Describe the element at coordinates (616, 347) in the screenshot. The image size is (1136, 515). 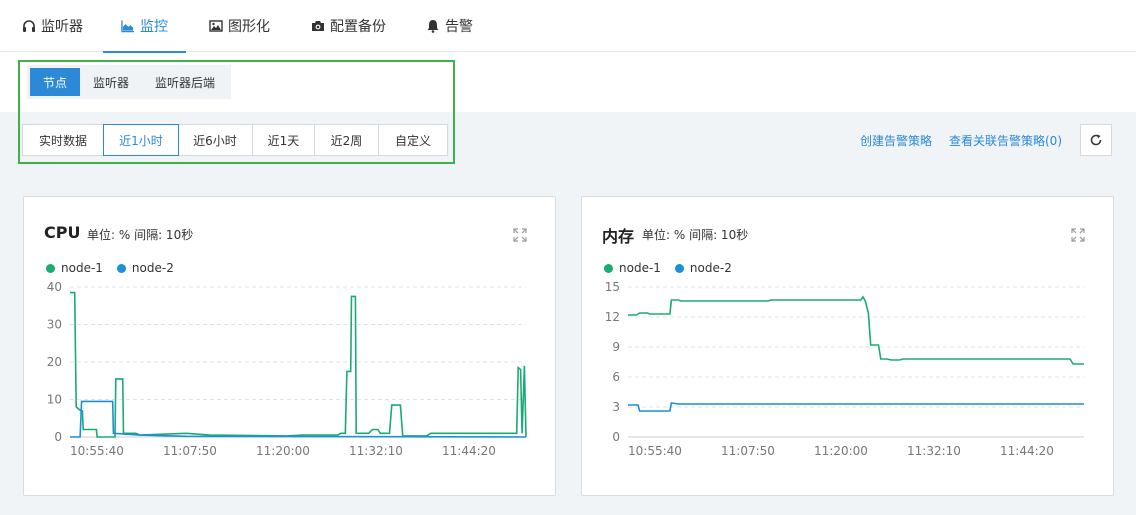
I see `y-tick-label: 9` at that location.